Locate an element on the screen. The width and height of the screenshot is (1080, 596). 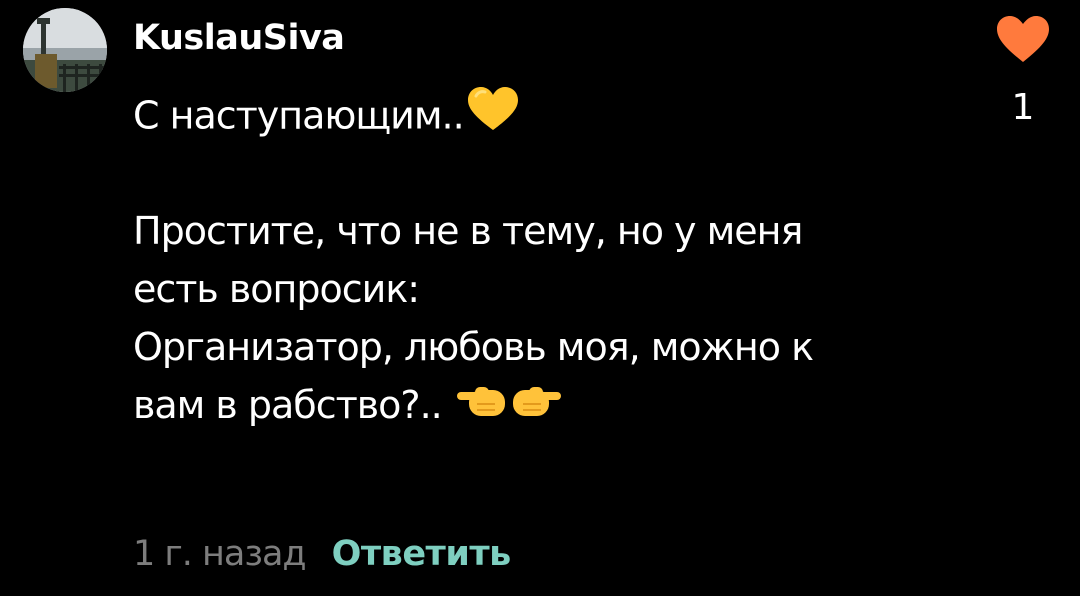
comment-line: есть вопросик: is located at coordinates (276, 289).